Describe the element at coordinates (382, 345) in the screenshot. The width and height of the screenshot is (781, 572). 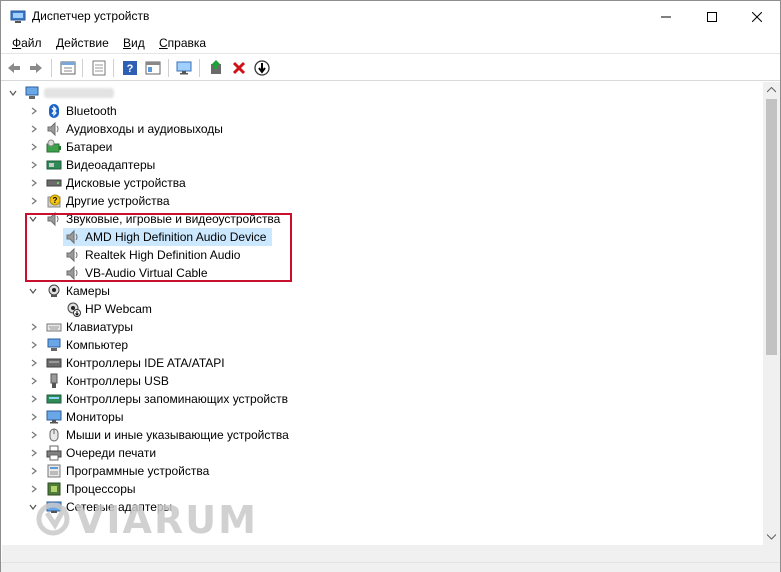
I see `device-category: Компьютер` at that location.